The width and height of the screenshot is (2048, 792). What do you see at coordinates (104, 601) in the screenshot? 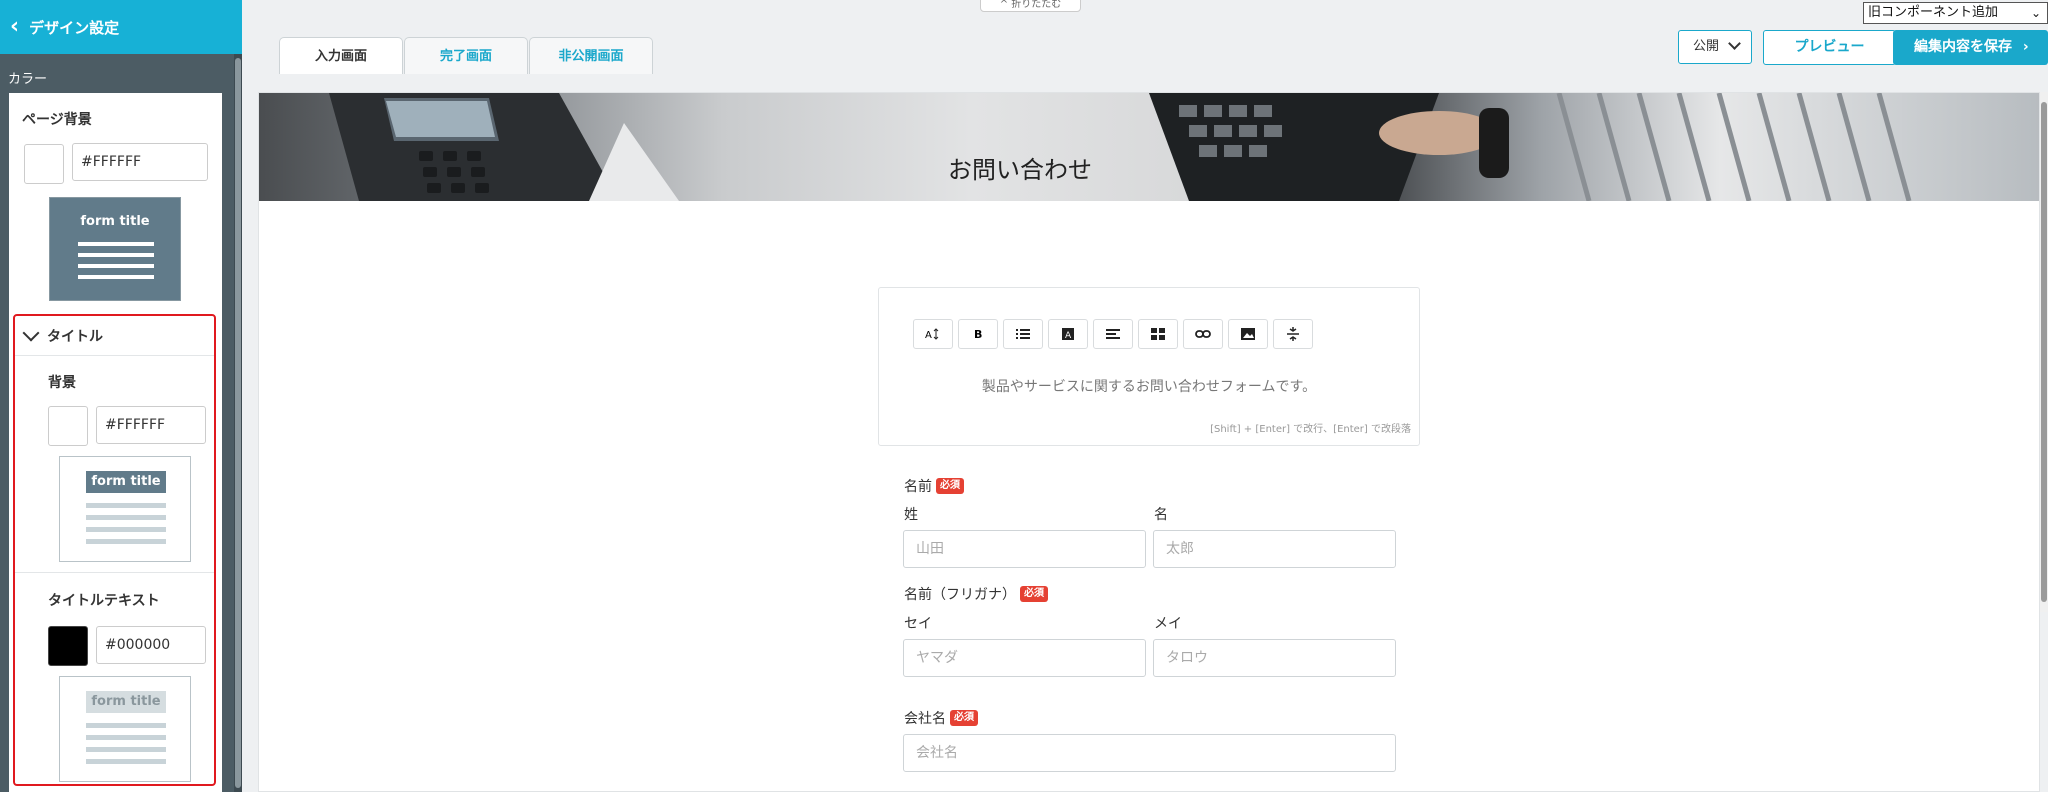
I see `title-text-label: タイトルテキスト` at bounding box center [104, 601].